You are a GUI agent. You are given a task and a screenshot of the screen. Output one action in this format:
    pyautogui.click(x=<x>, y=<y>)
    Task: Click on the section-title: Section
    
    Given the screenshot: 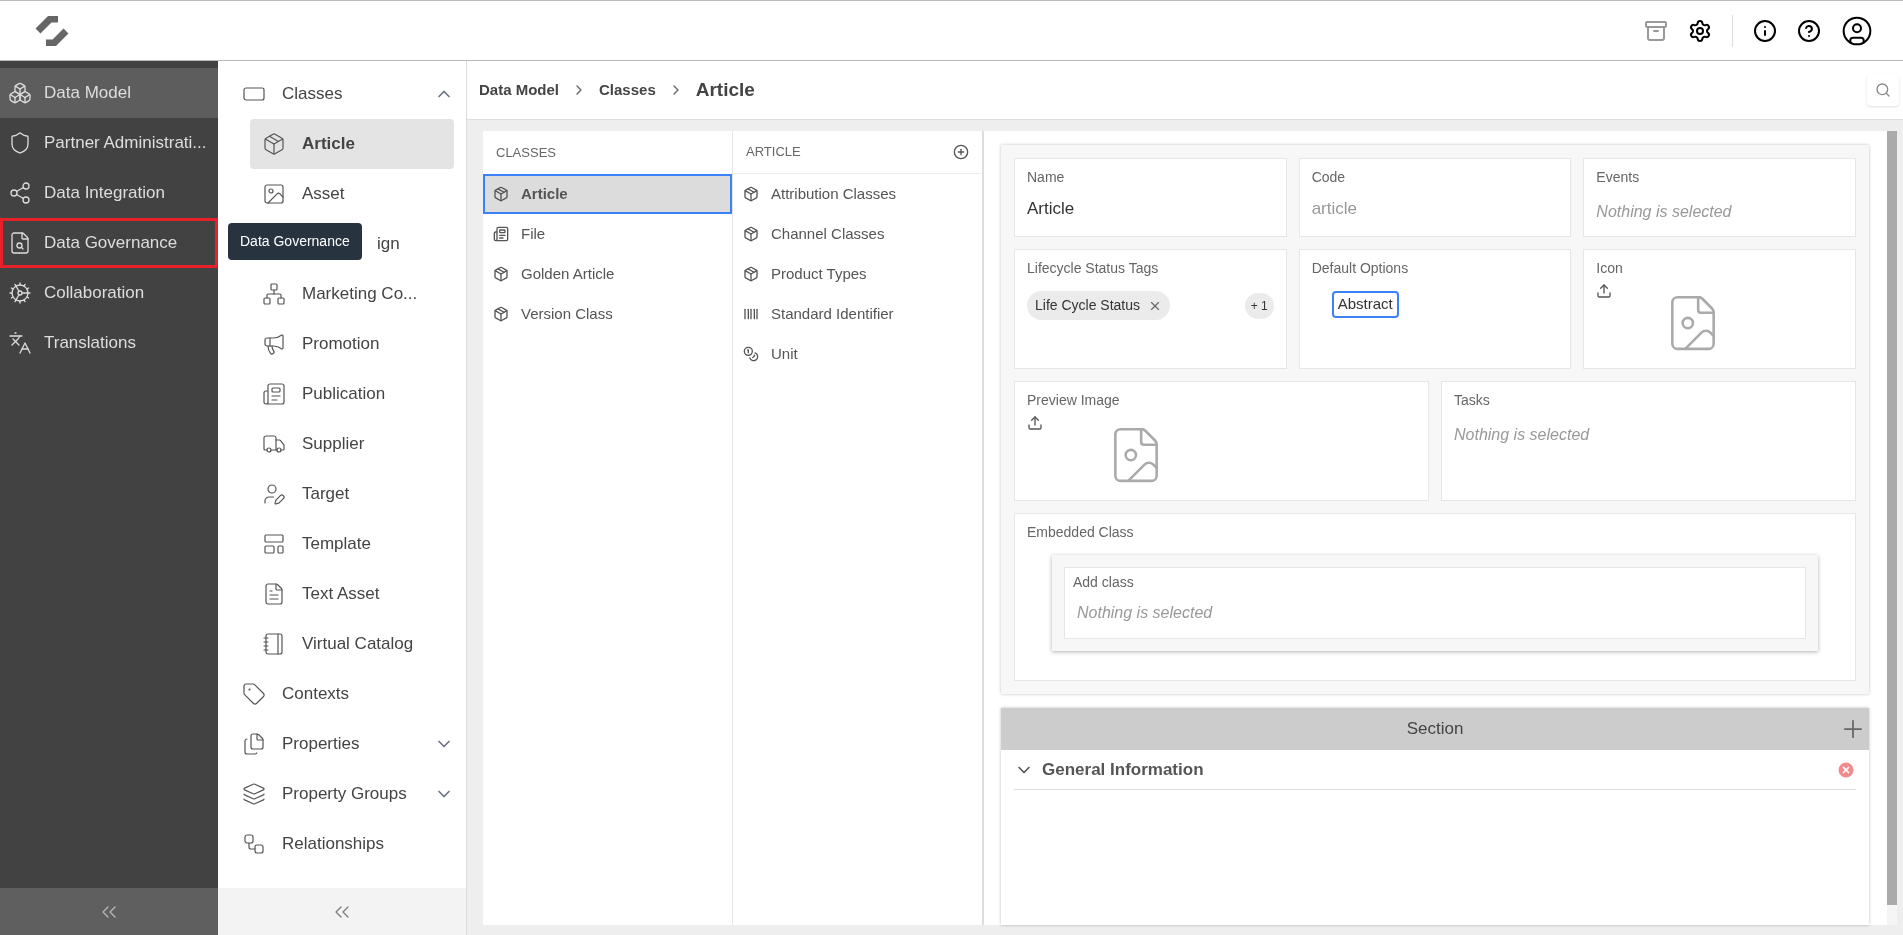 What is the action you would take?
    pyautogui.click(x=1435, y=729)
    